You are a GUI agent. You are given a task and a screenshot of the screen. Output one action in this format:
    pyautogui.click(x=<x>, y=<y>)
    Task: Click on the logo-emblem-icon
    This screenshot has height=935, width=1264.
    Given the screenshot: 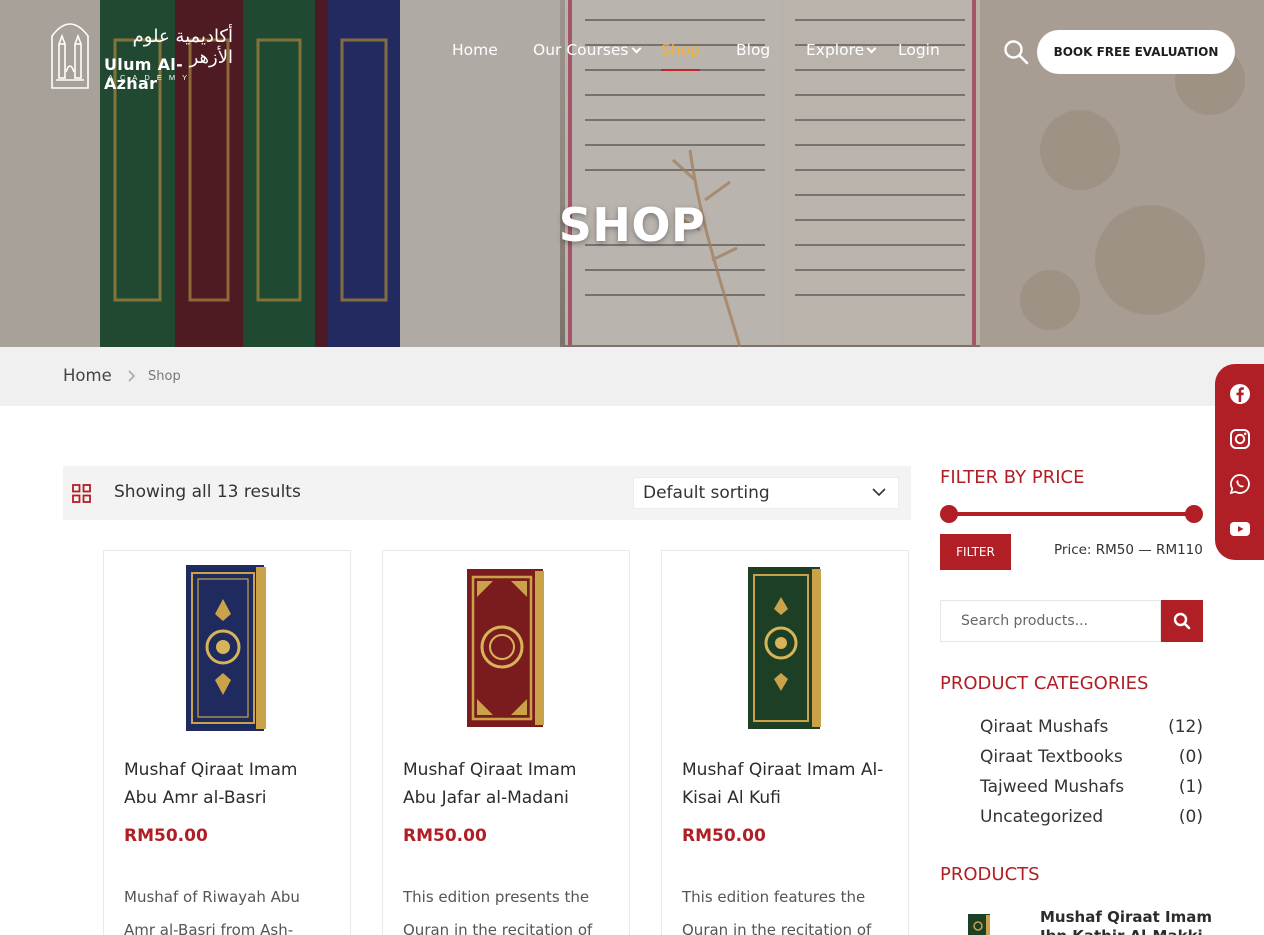 What is the action you would take?
    pyautogui.click(x=70, y=56)
    